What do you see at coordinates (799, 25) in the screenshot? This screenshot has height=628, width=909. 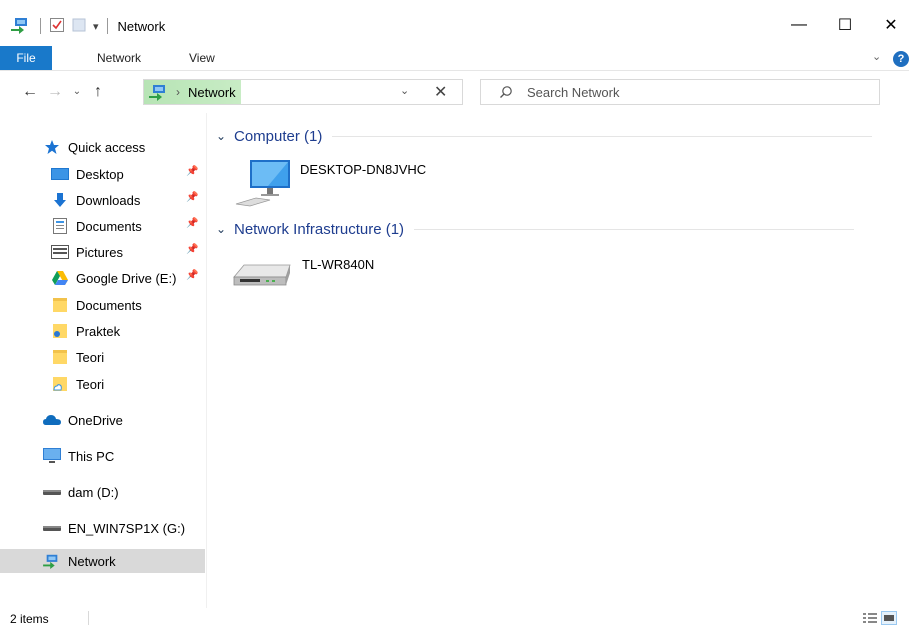 I see `minimize-button: —` at bounding box center [799, 25].